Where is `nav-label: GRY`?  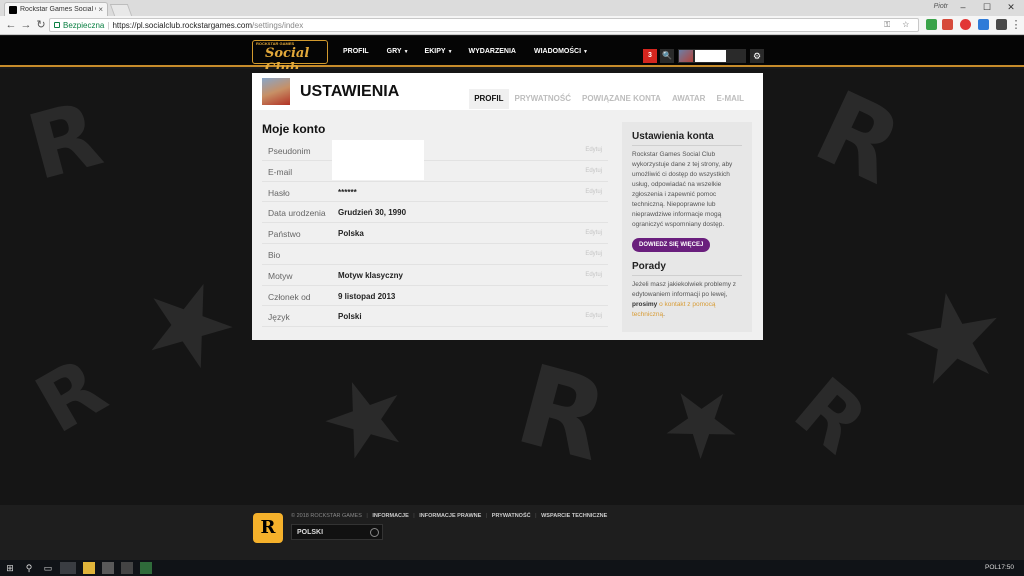 nav-label: GRY is located at coordinates (394, 51).